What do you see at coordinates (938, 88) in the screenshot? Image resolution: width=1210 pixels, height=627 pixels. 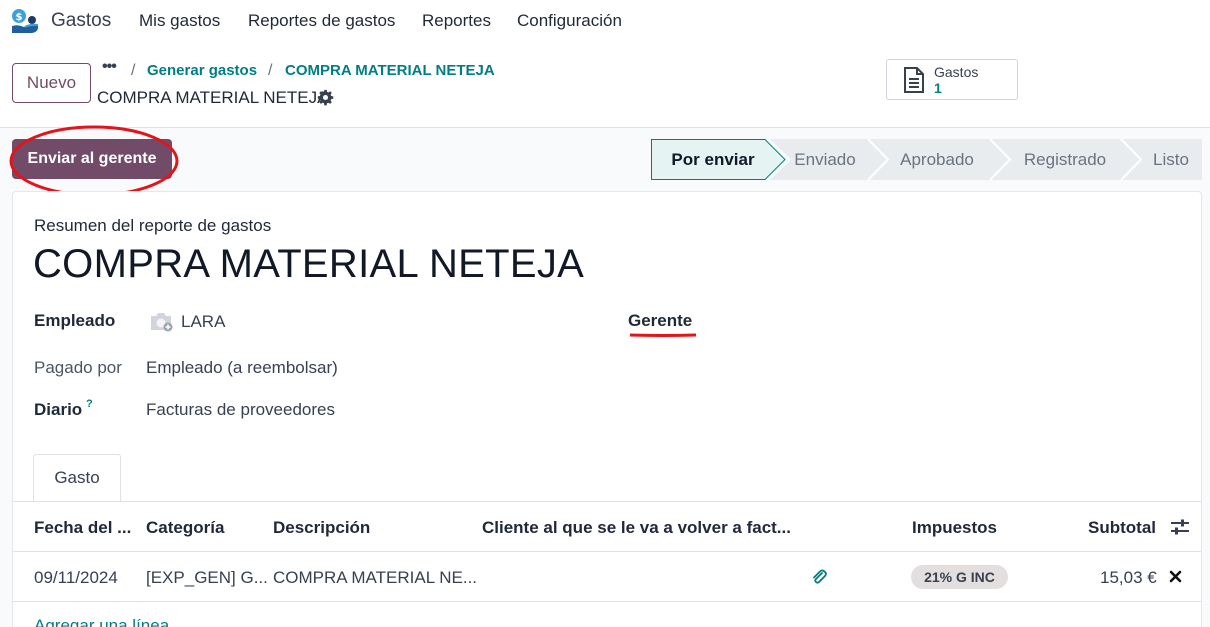 I see `smart-button-count: 1` at bounding box center [938, 88].